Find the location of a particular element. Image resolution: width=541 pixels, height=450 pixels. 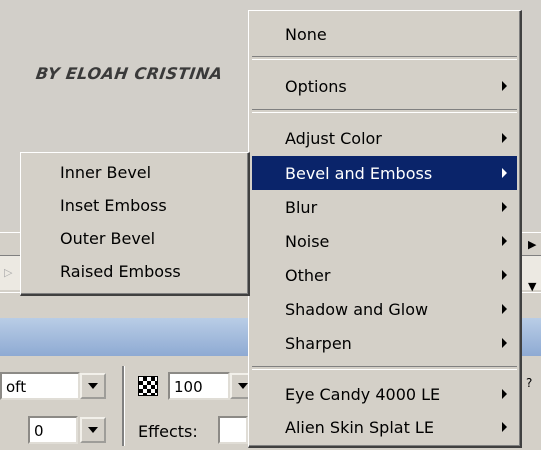

effects-label: Effects: is located at coordinates (168, 431).